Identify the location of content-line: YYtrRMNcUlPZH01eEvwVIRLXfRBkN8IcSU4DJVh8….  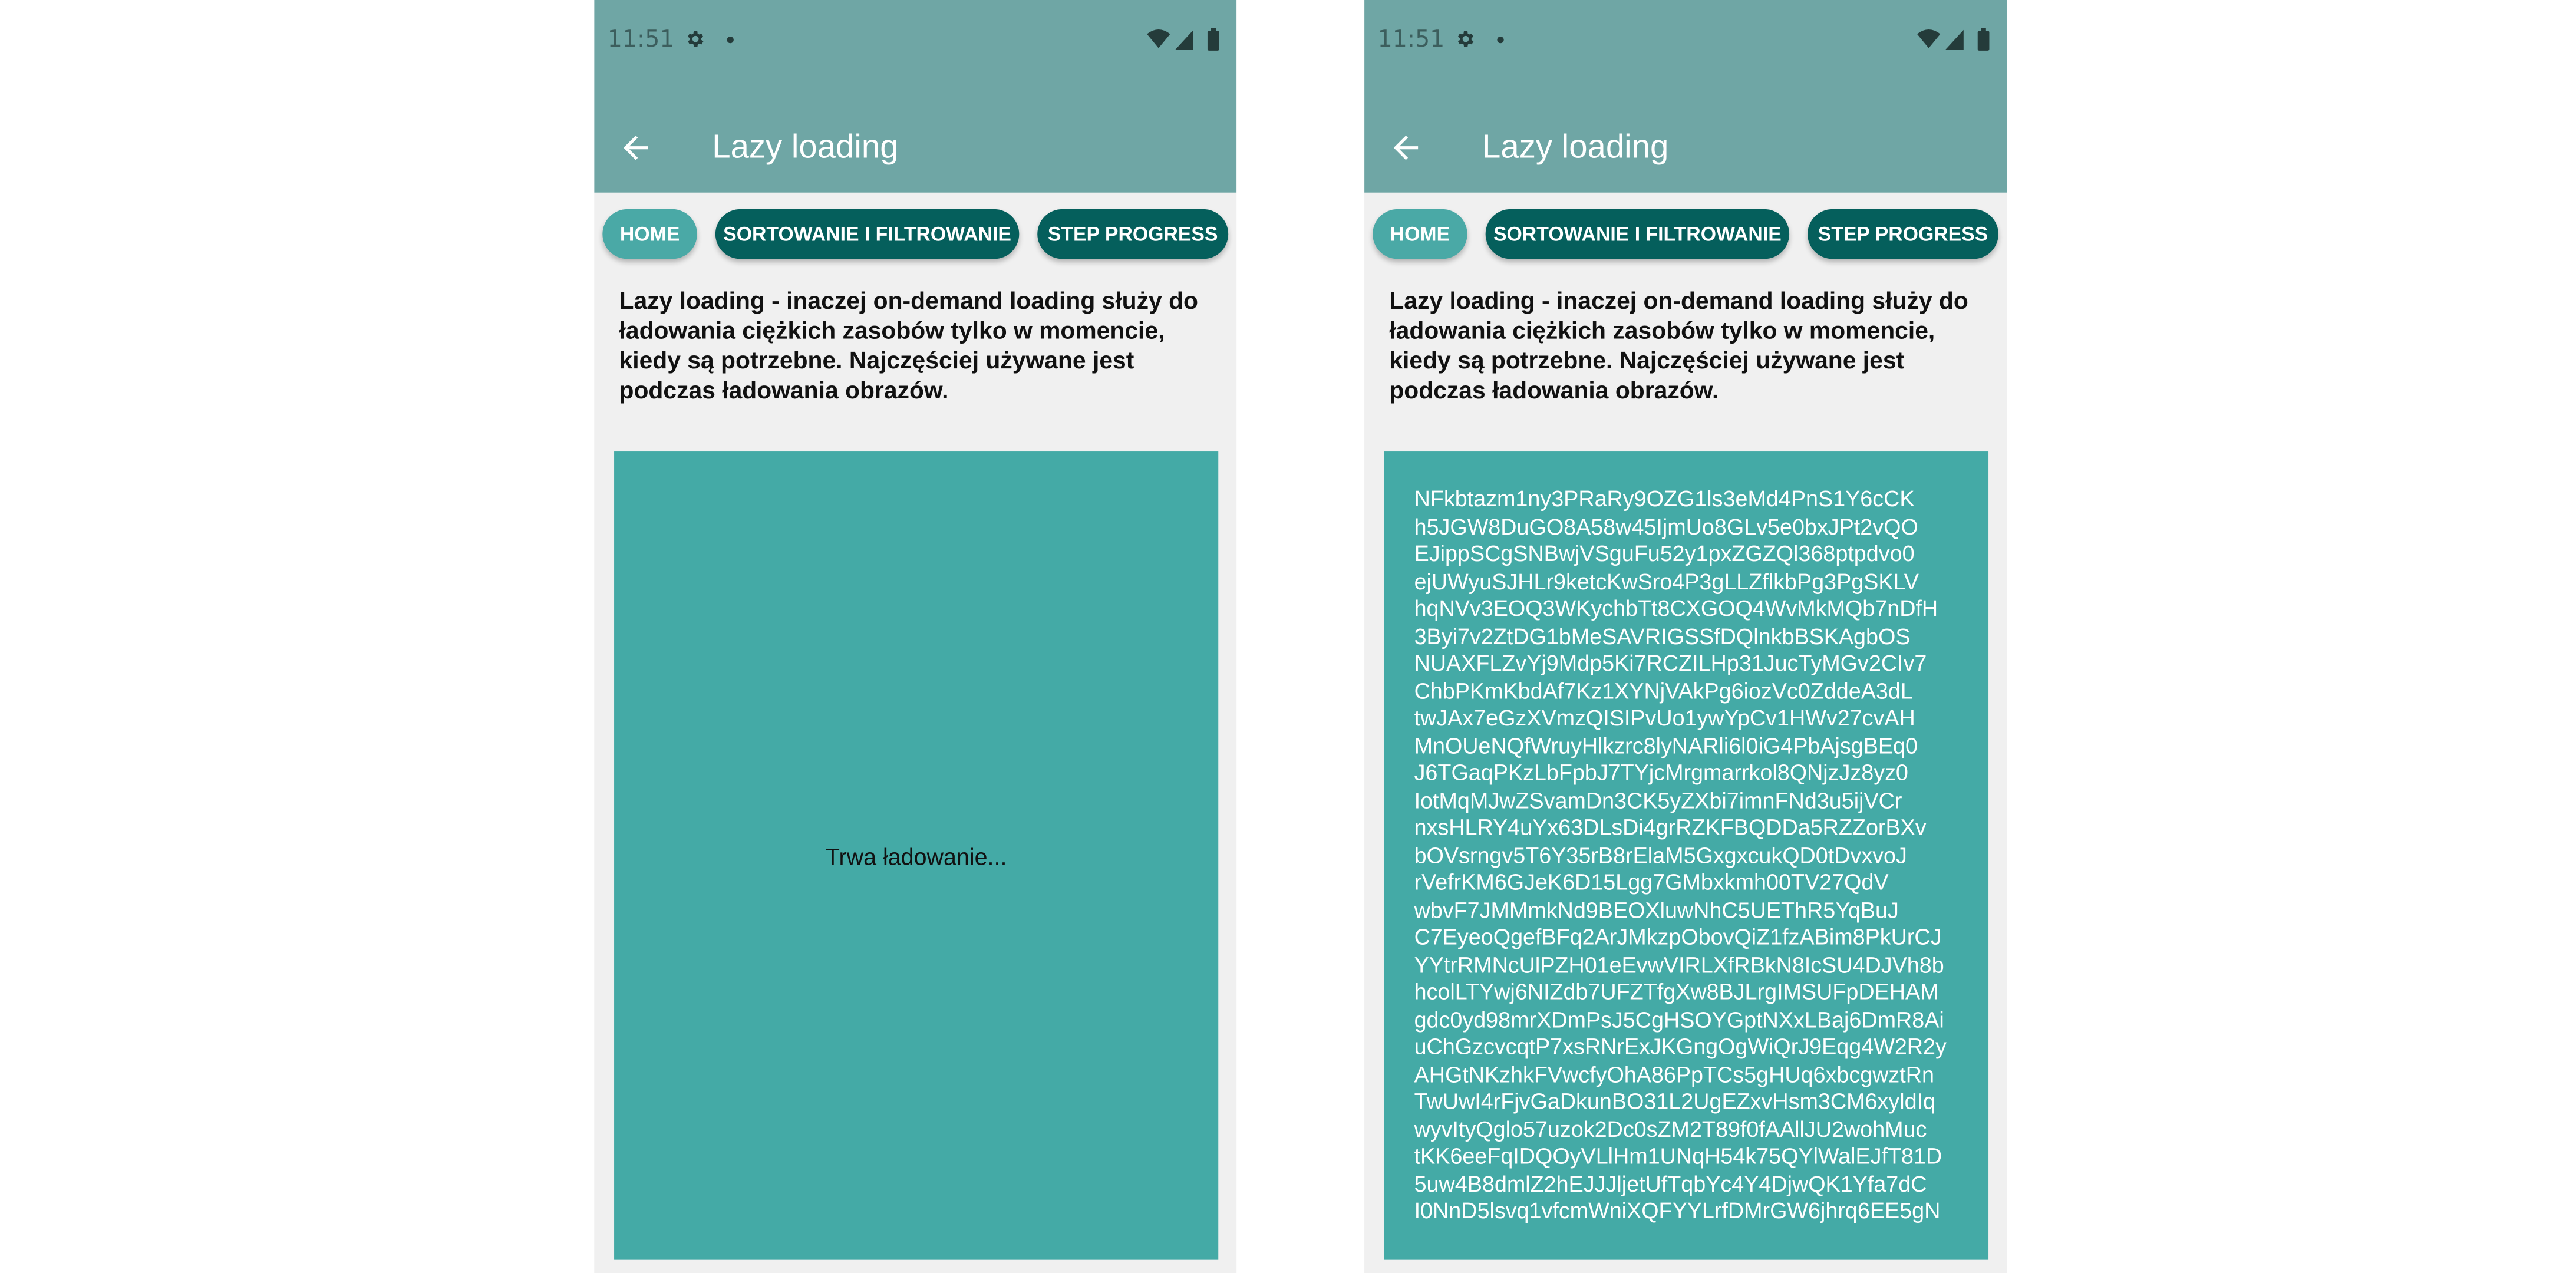
(1679, 965).